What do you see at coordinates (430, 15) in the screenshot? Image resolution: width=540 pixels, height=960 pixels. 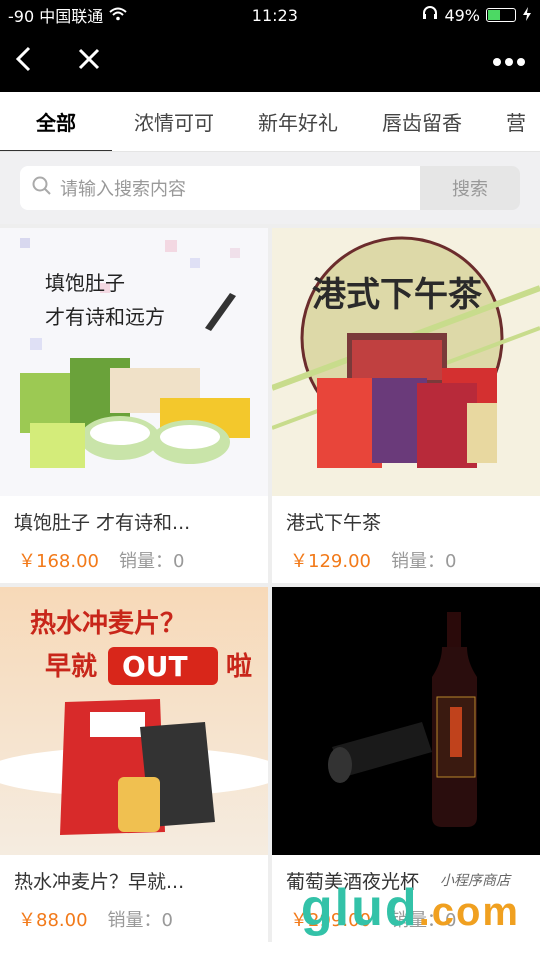 I see `headphones-icon` at bounding box center [430, 15].